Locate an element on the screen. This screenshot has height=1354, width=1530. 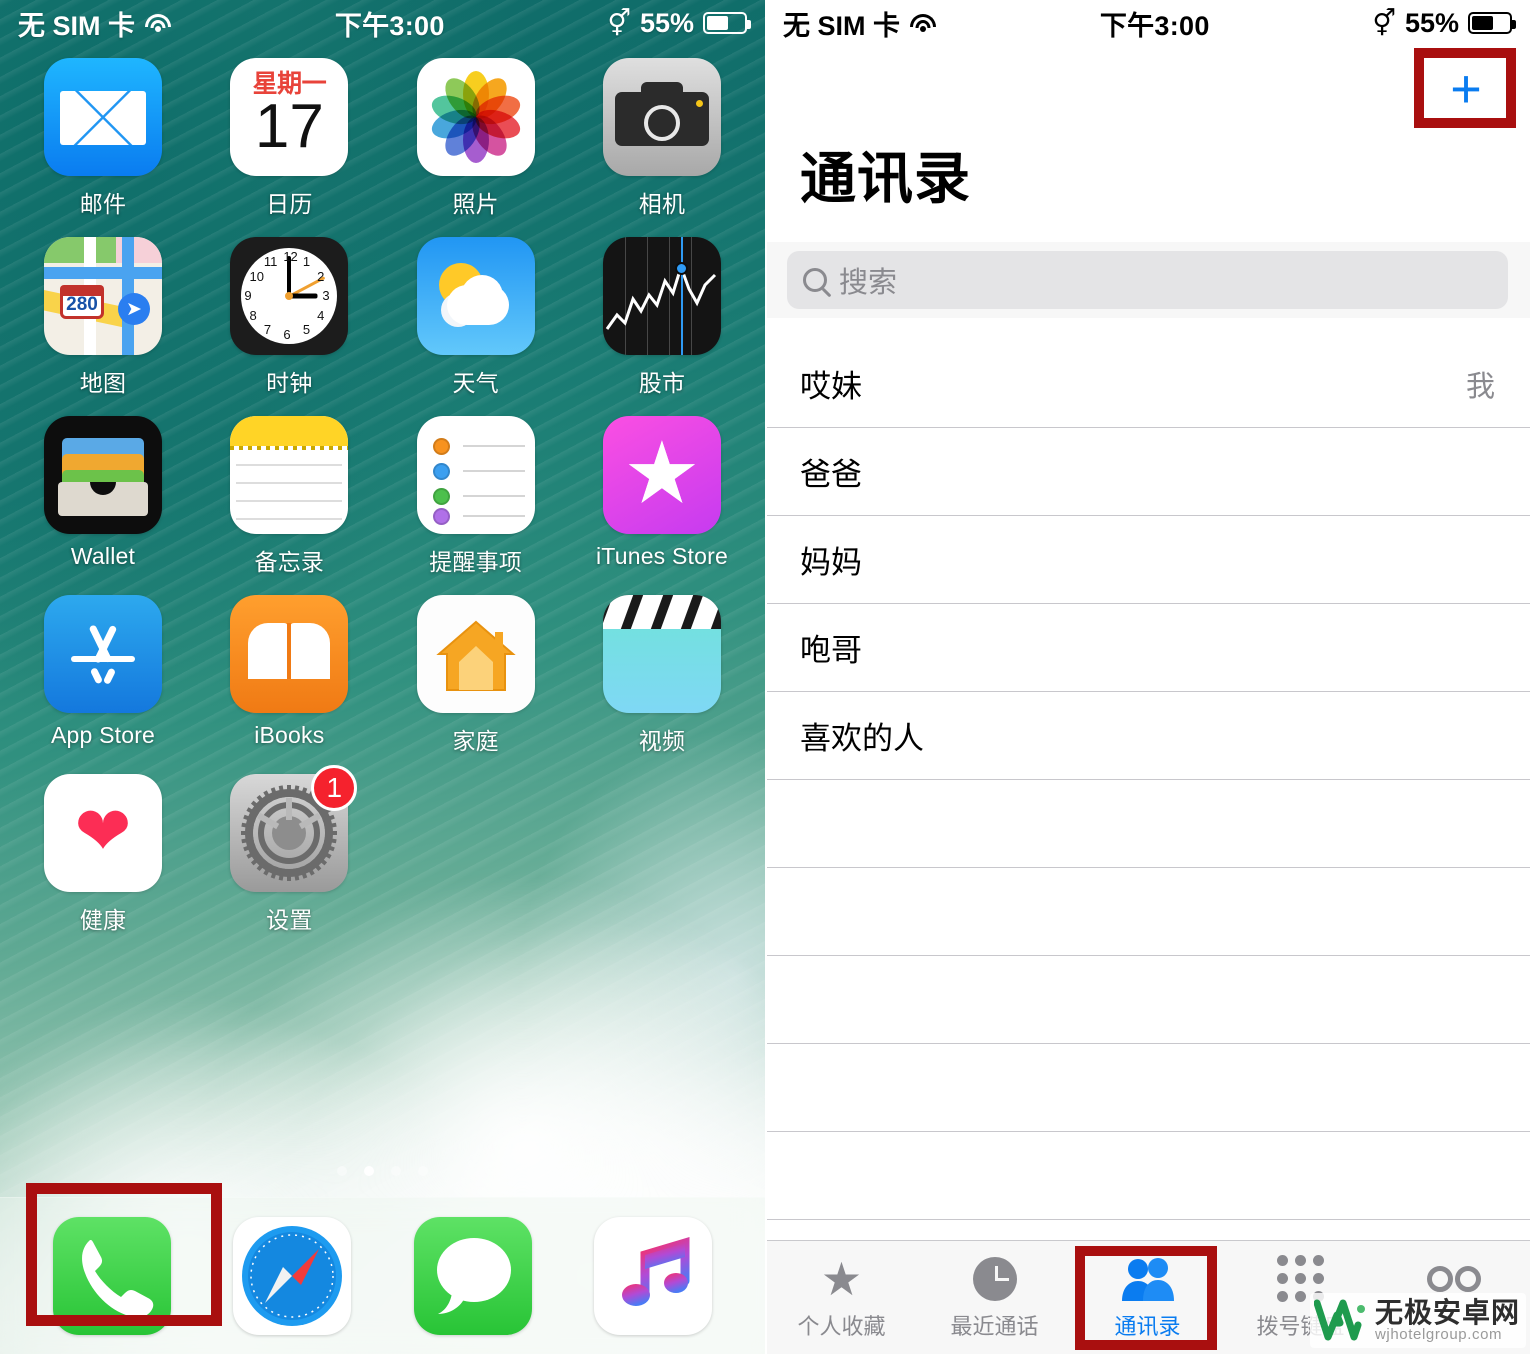
clock-numeral: 6 is located at coordinates (287, 334).